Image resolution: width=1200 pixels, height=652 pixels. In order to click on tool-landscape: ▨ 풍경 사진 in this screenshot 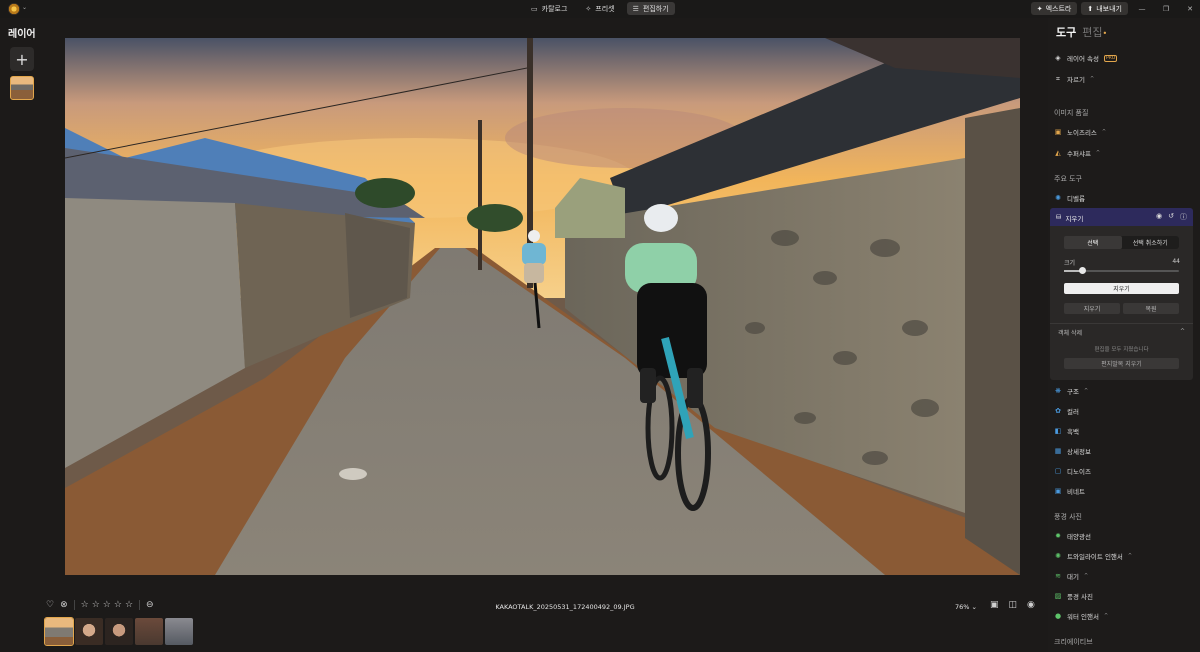, I will do `click(1073, 596)`.